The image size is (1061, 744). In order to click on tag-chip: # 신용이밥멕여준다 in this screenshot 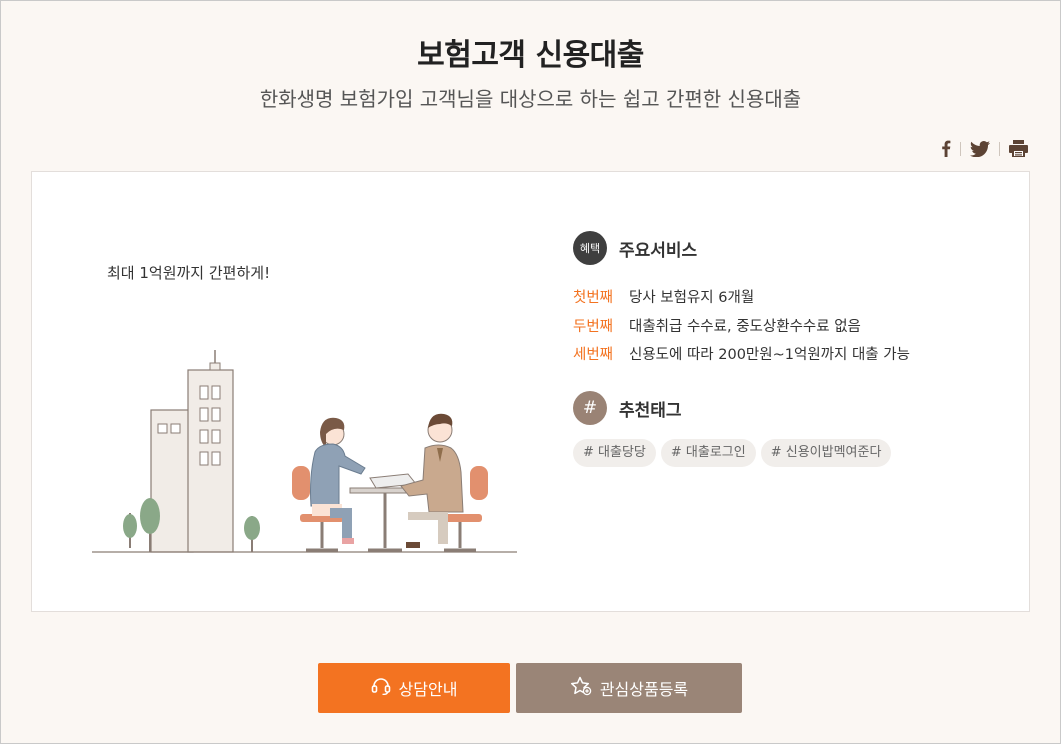, I will do `click(826, 453)`.